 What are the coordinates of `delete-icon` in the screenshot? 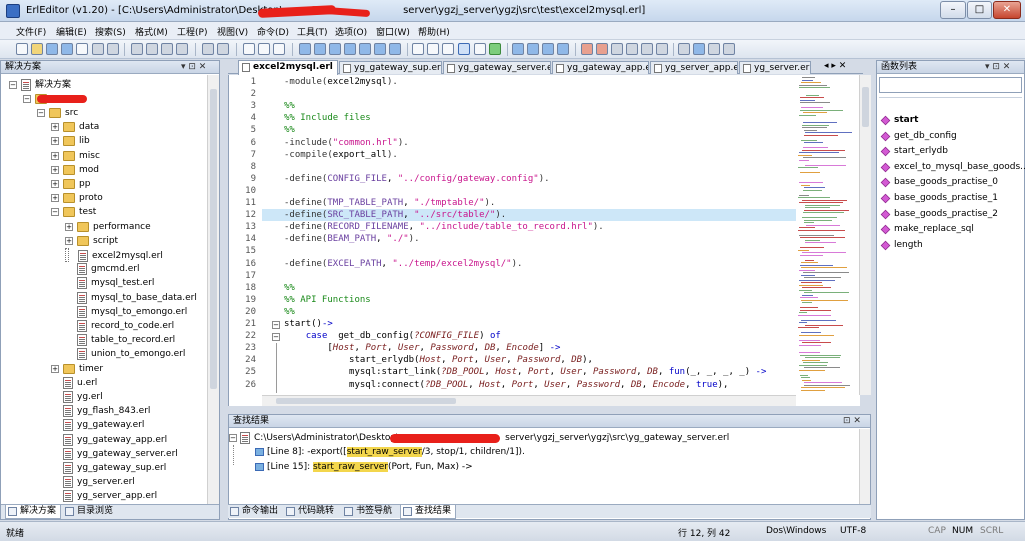 It's located at (182, 49).